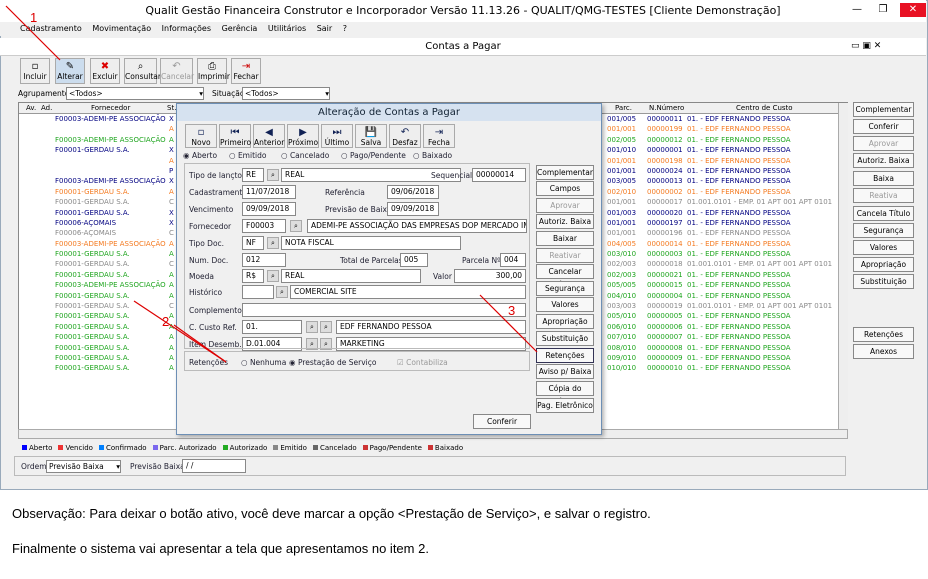 Image resolution: width=928 pixels, height=579 pixels. What do you see at coordinates (34, 17) in the screenshot?
I see `annotation-number-1: 1` at bounding box center [34, 17].